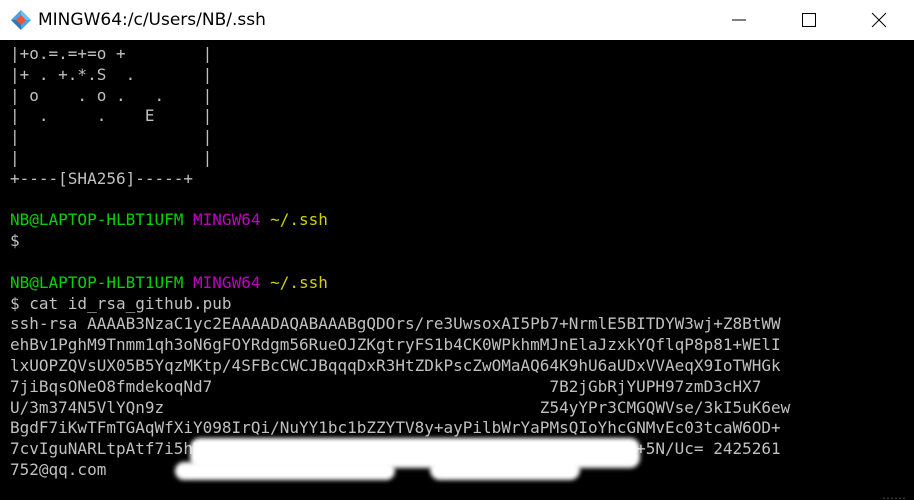 Image resolution: width=914 pixels, height=500 pixels. What do you see at coordinates (111, 95) in the screenshot?
I see `art-line: | o . o . . |` at bounding box center [111, 95].